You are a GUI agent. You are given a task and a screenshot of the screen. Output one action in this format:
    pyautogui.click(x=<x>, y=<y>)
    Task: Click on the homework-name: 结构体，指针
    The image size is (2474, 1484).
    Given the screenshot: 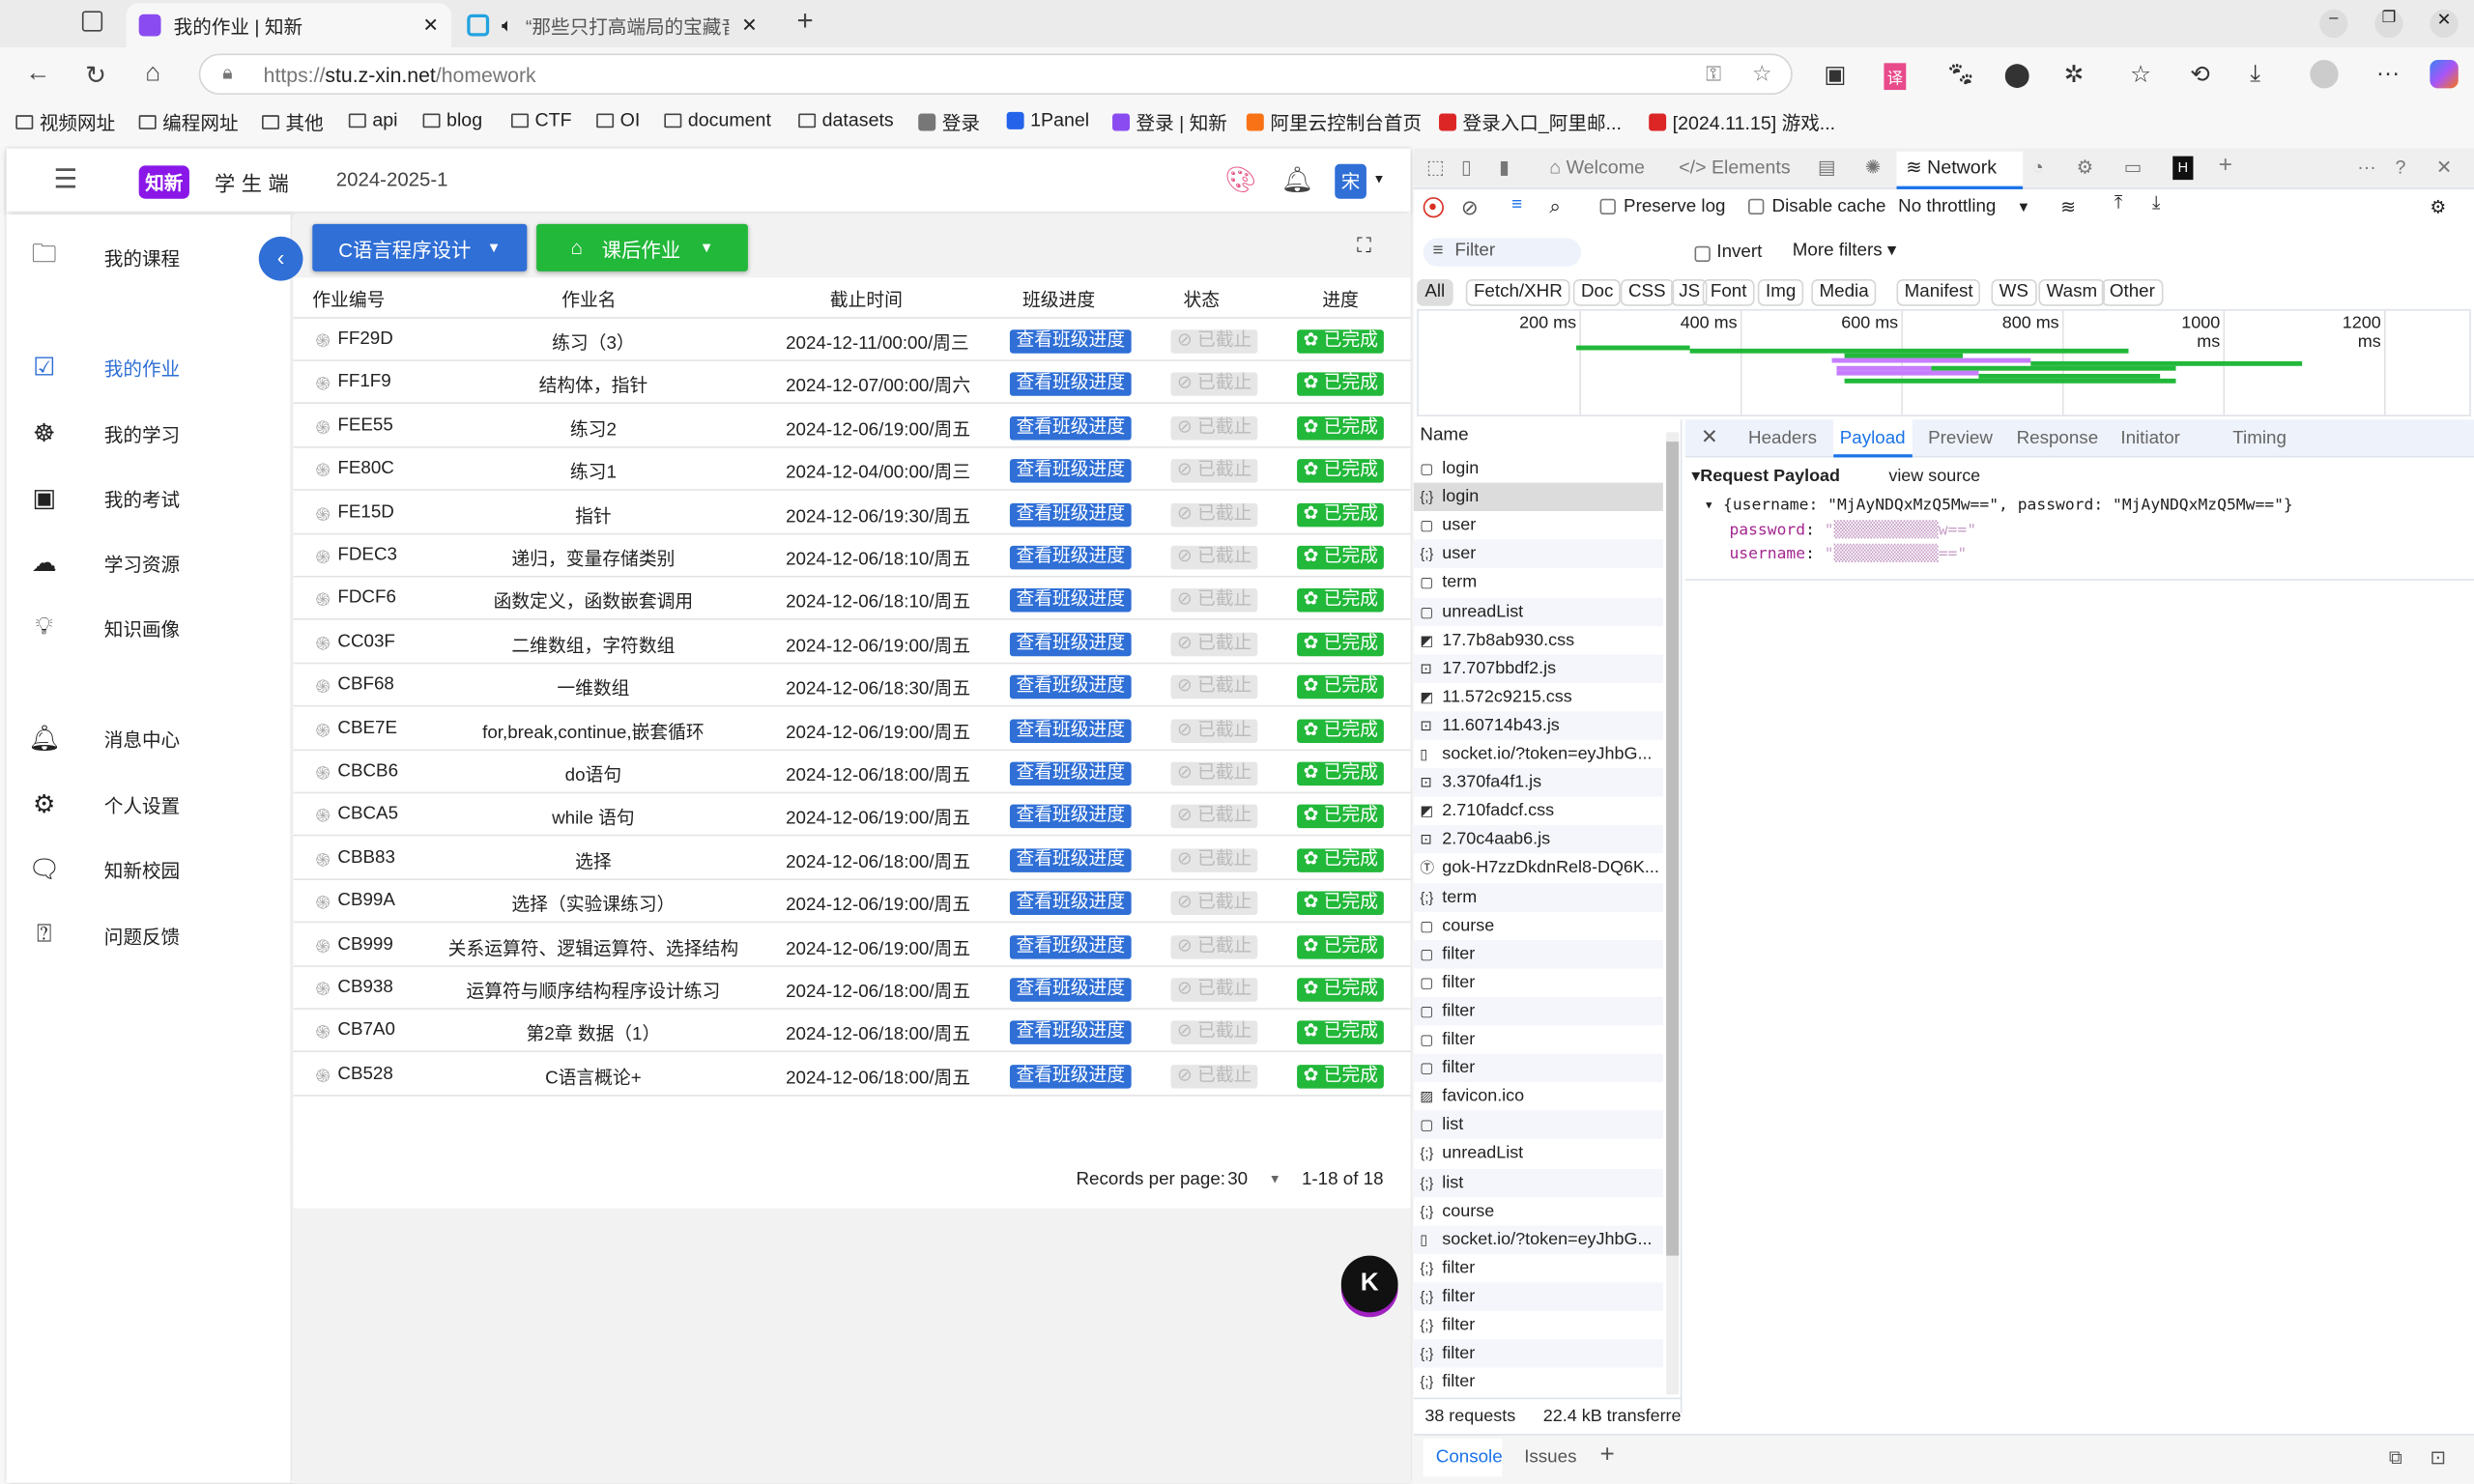 What is the action you would take?
    pyautogui.click(x=594, y=386)
    